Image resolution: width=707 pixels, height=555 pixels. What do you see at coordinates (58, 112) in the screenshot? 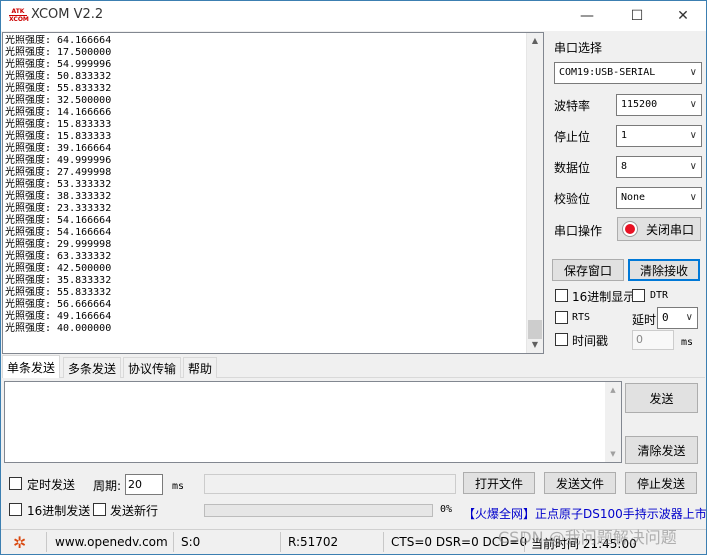
I see `receive-line: 光照强度: 14.166666` at bounding box center [58, 112].